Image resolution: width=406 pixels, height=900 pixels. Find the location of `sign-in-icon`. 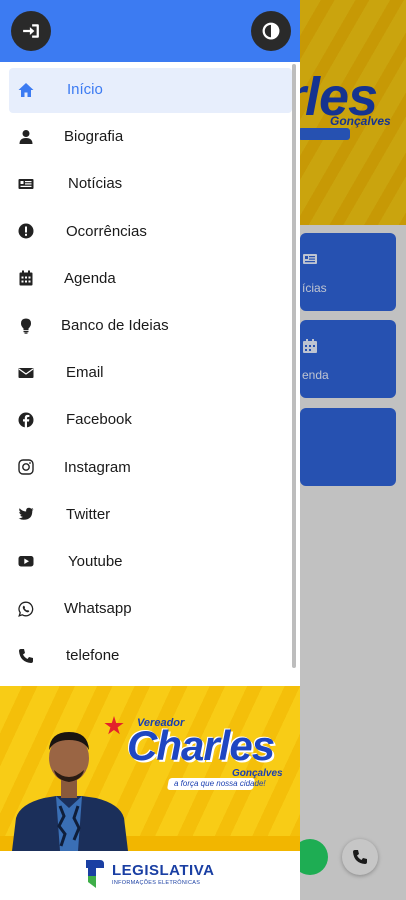

sign-in-icon is located at coordinates (31, 31).